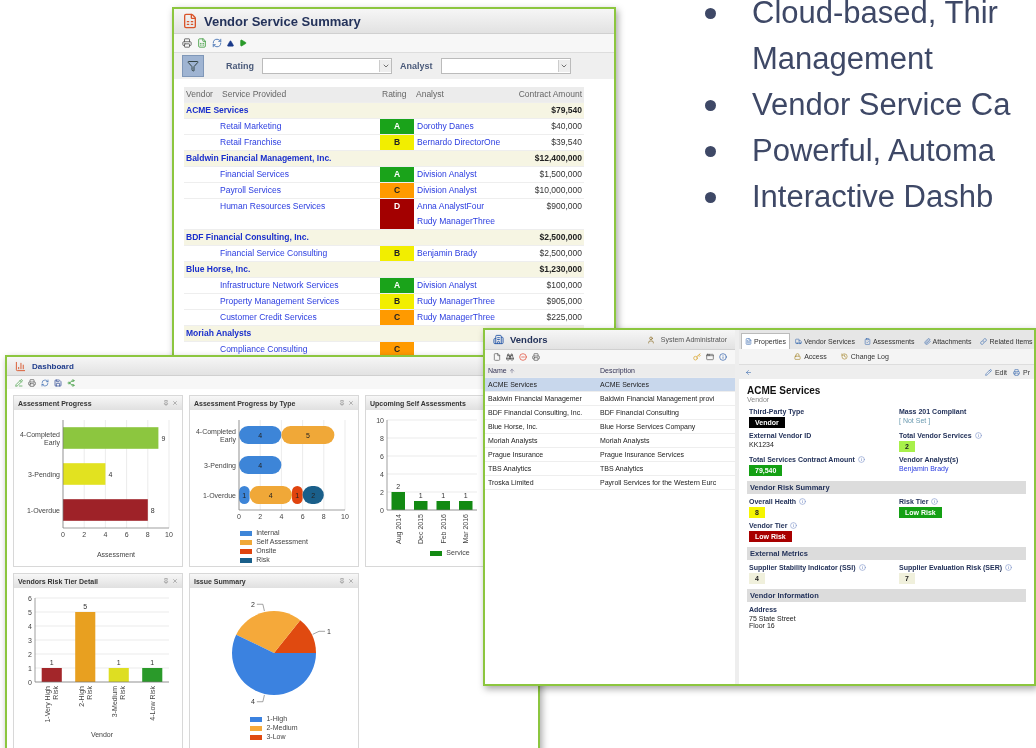  What do you see at coordinates (445, 126) in the screenshot?
I see `analyst-link: Dorothy Danes` at bounding box center [445, 126].